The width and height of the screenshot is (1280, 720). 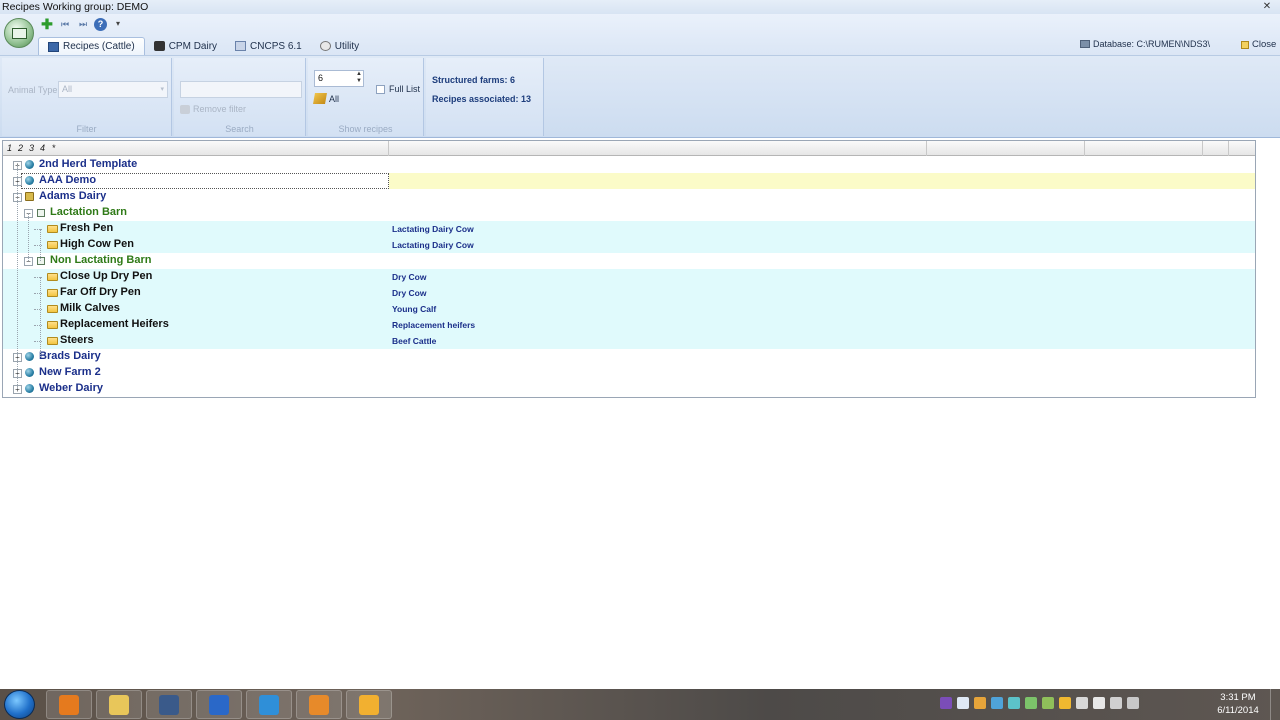 I want to click on tree-item-label: Adams Dairy, so click(x=73, y=196).